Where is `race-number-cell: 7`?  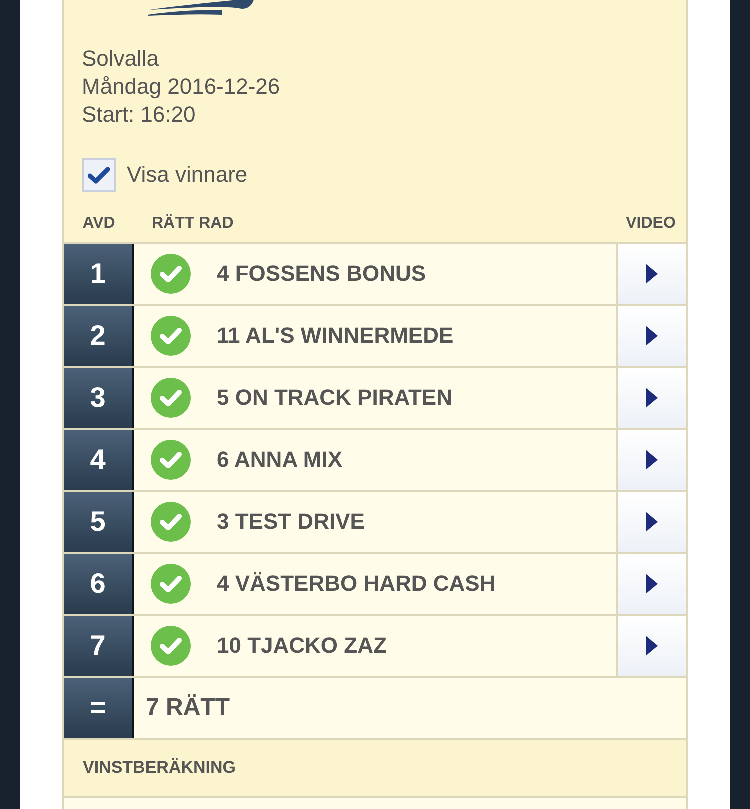 race-number-cell: 7 is located at coordinates (99, 646).